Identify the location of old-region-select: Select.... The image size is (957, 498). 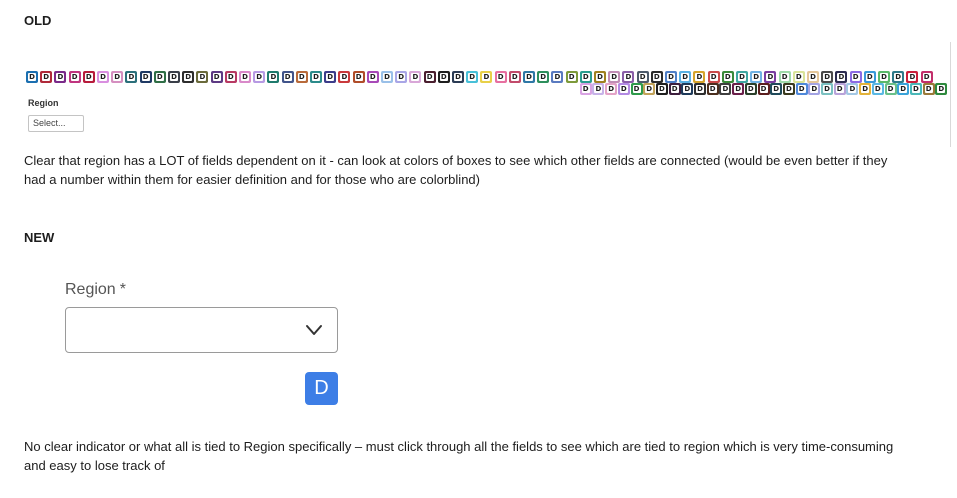
(56, 123).